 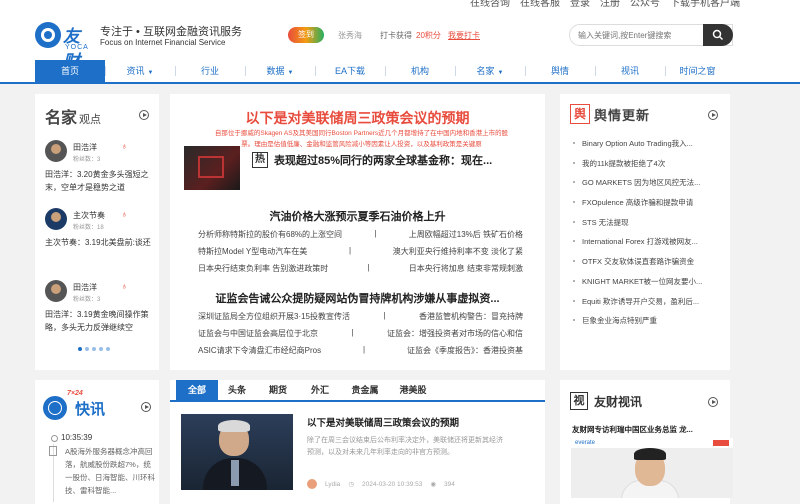 I want to click on slogan-en: Focus on Internet Financial Service, so click(x=163, y=42).